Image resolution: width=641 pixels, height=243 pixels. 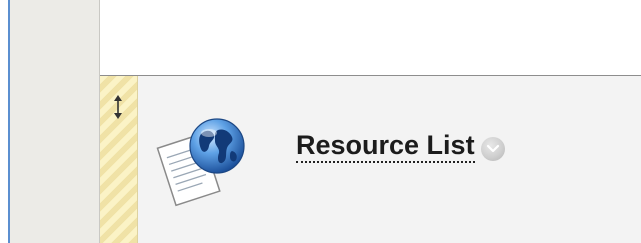 I want to click on left-rail, so click(x=55, y=121).